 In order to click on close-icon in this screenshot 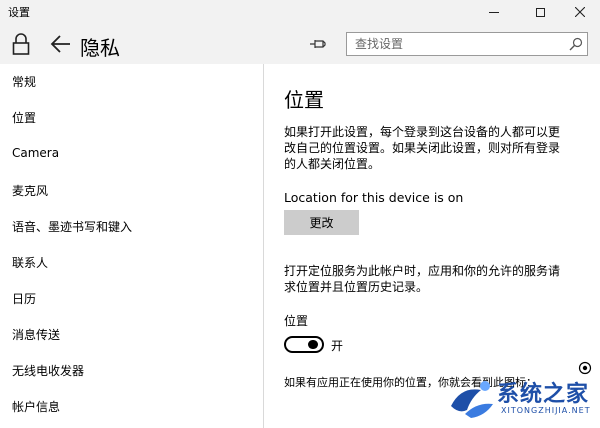, I will do `click(580, 12)`.